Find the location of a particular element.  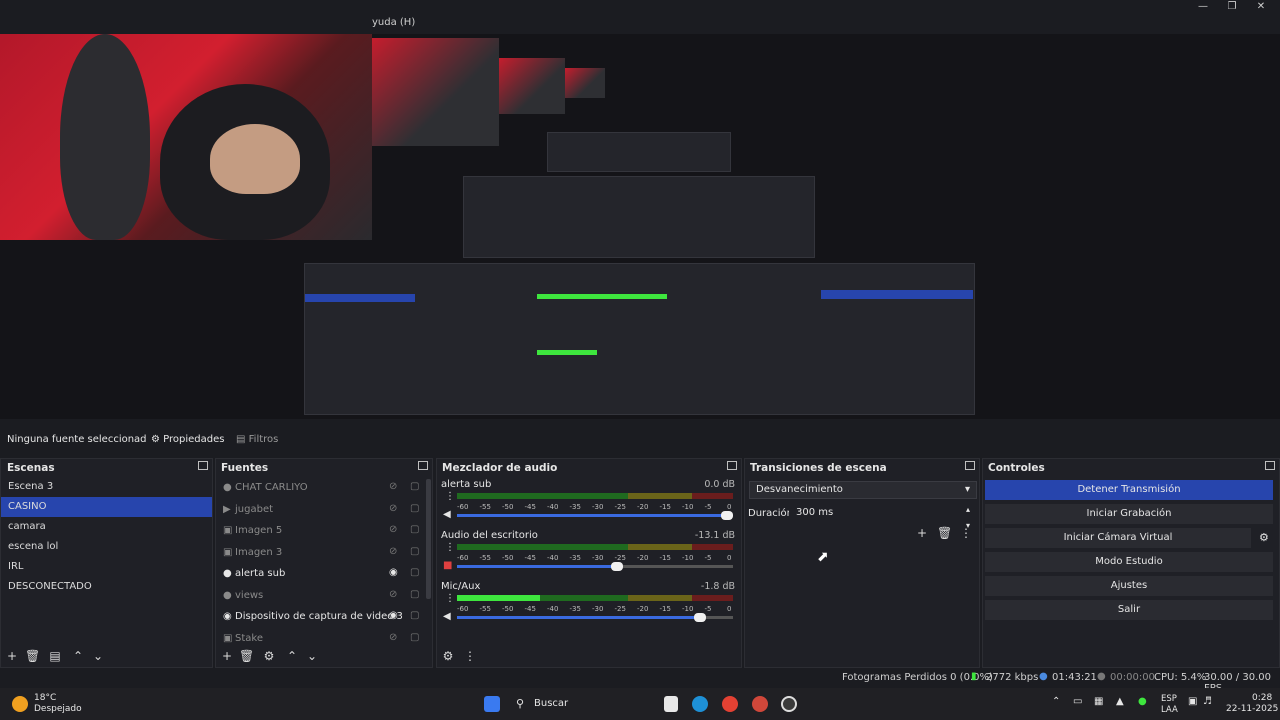

scene-item: Escena 3 is located at coordinates (106, 487).